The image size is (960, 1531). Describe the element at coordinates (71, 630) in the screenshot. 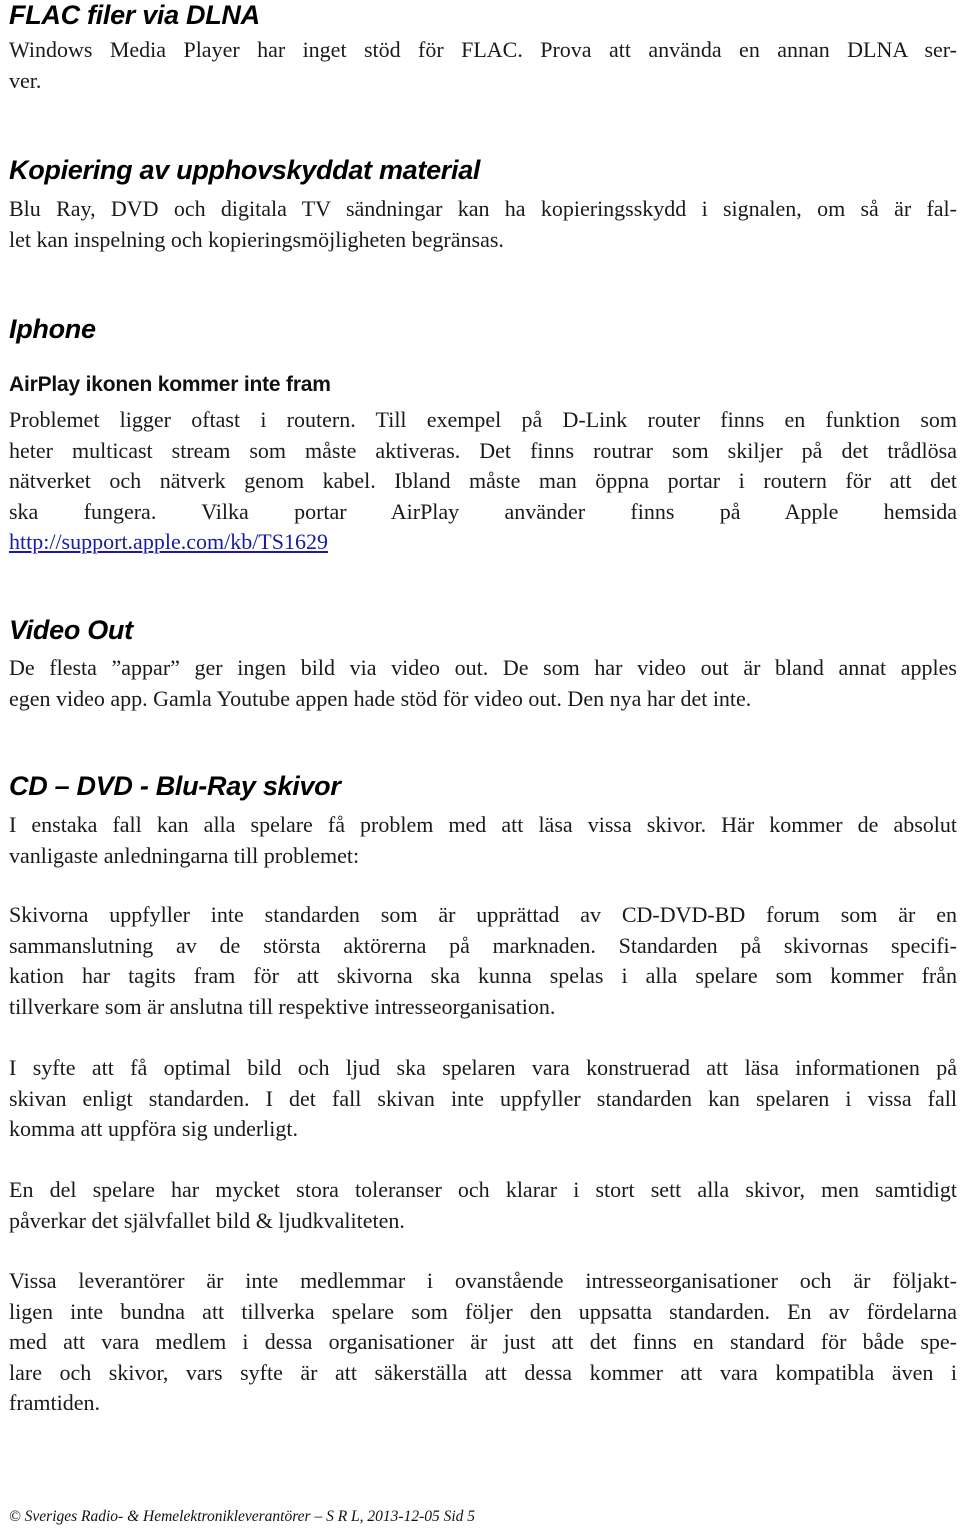

I see `heading-video-out: Video Out` at that location.